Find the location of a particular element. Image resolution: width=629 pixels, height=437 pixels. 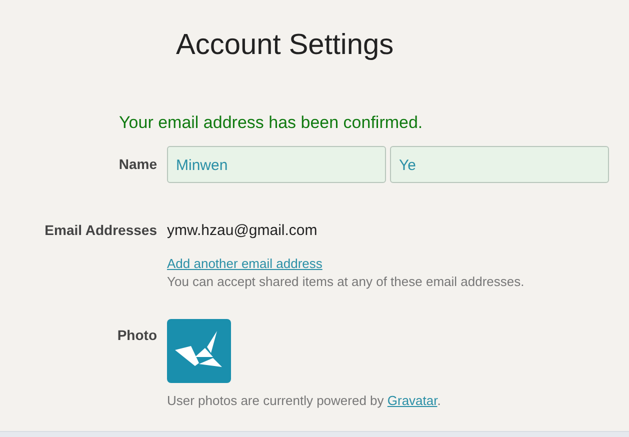

add-email-link: Add another email address is located at coordinates (244, 263).